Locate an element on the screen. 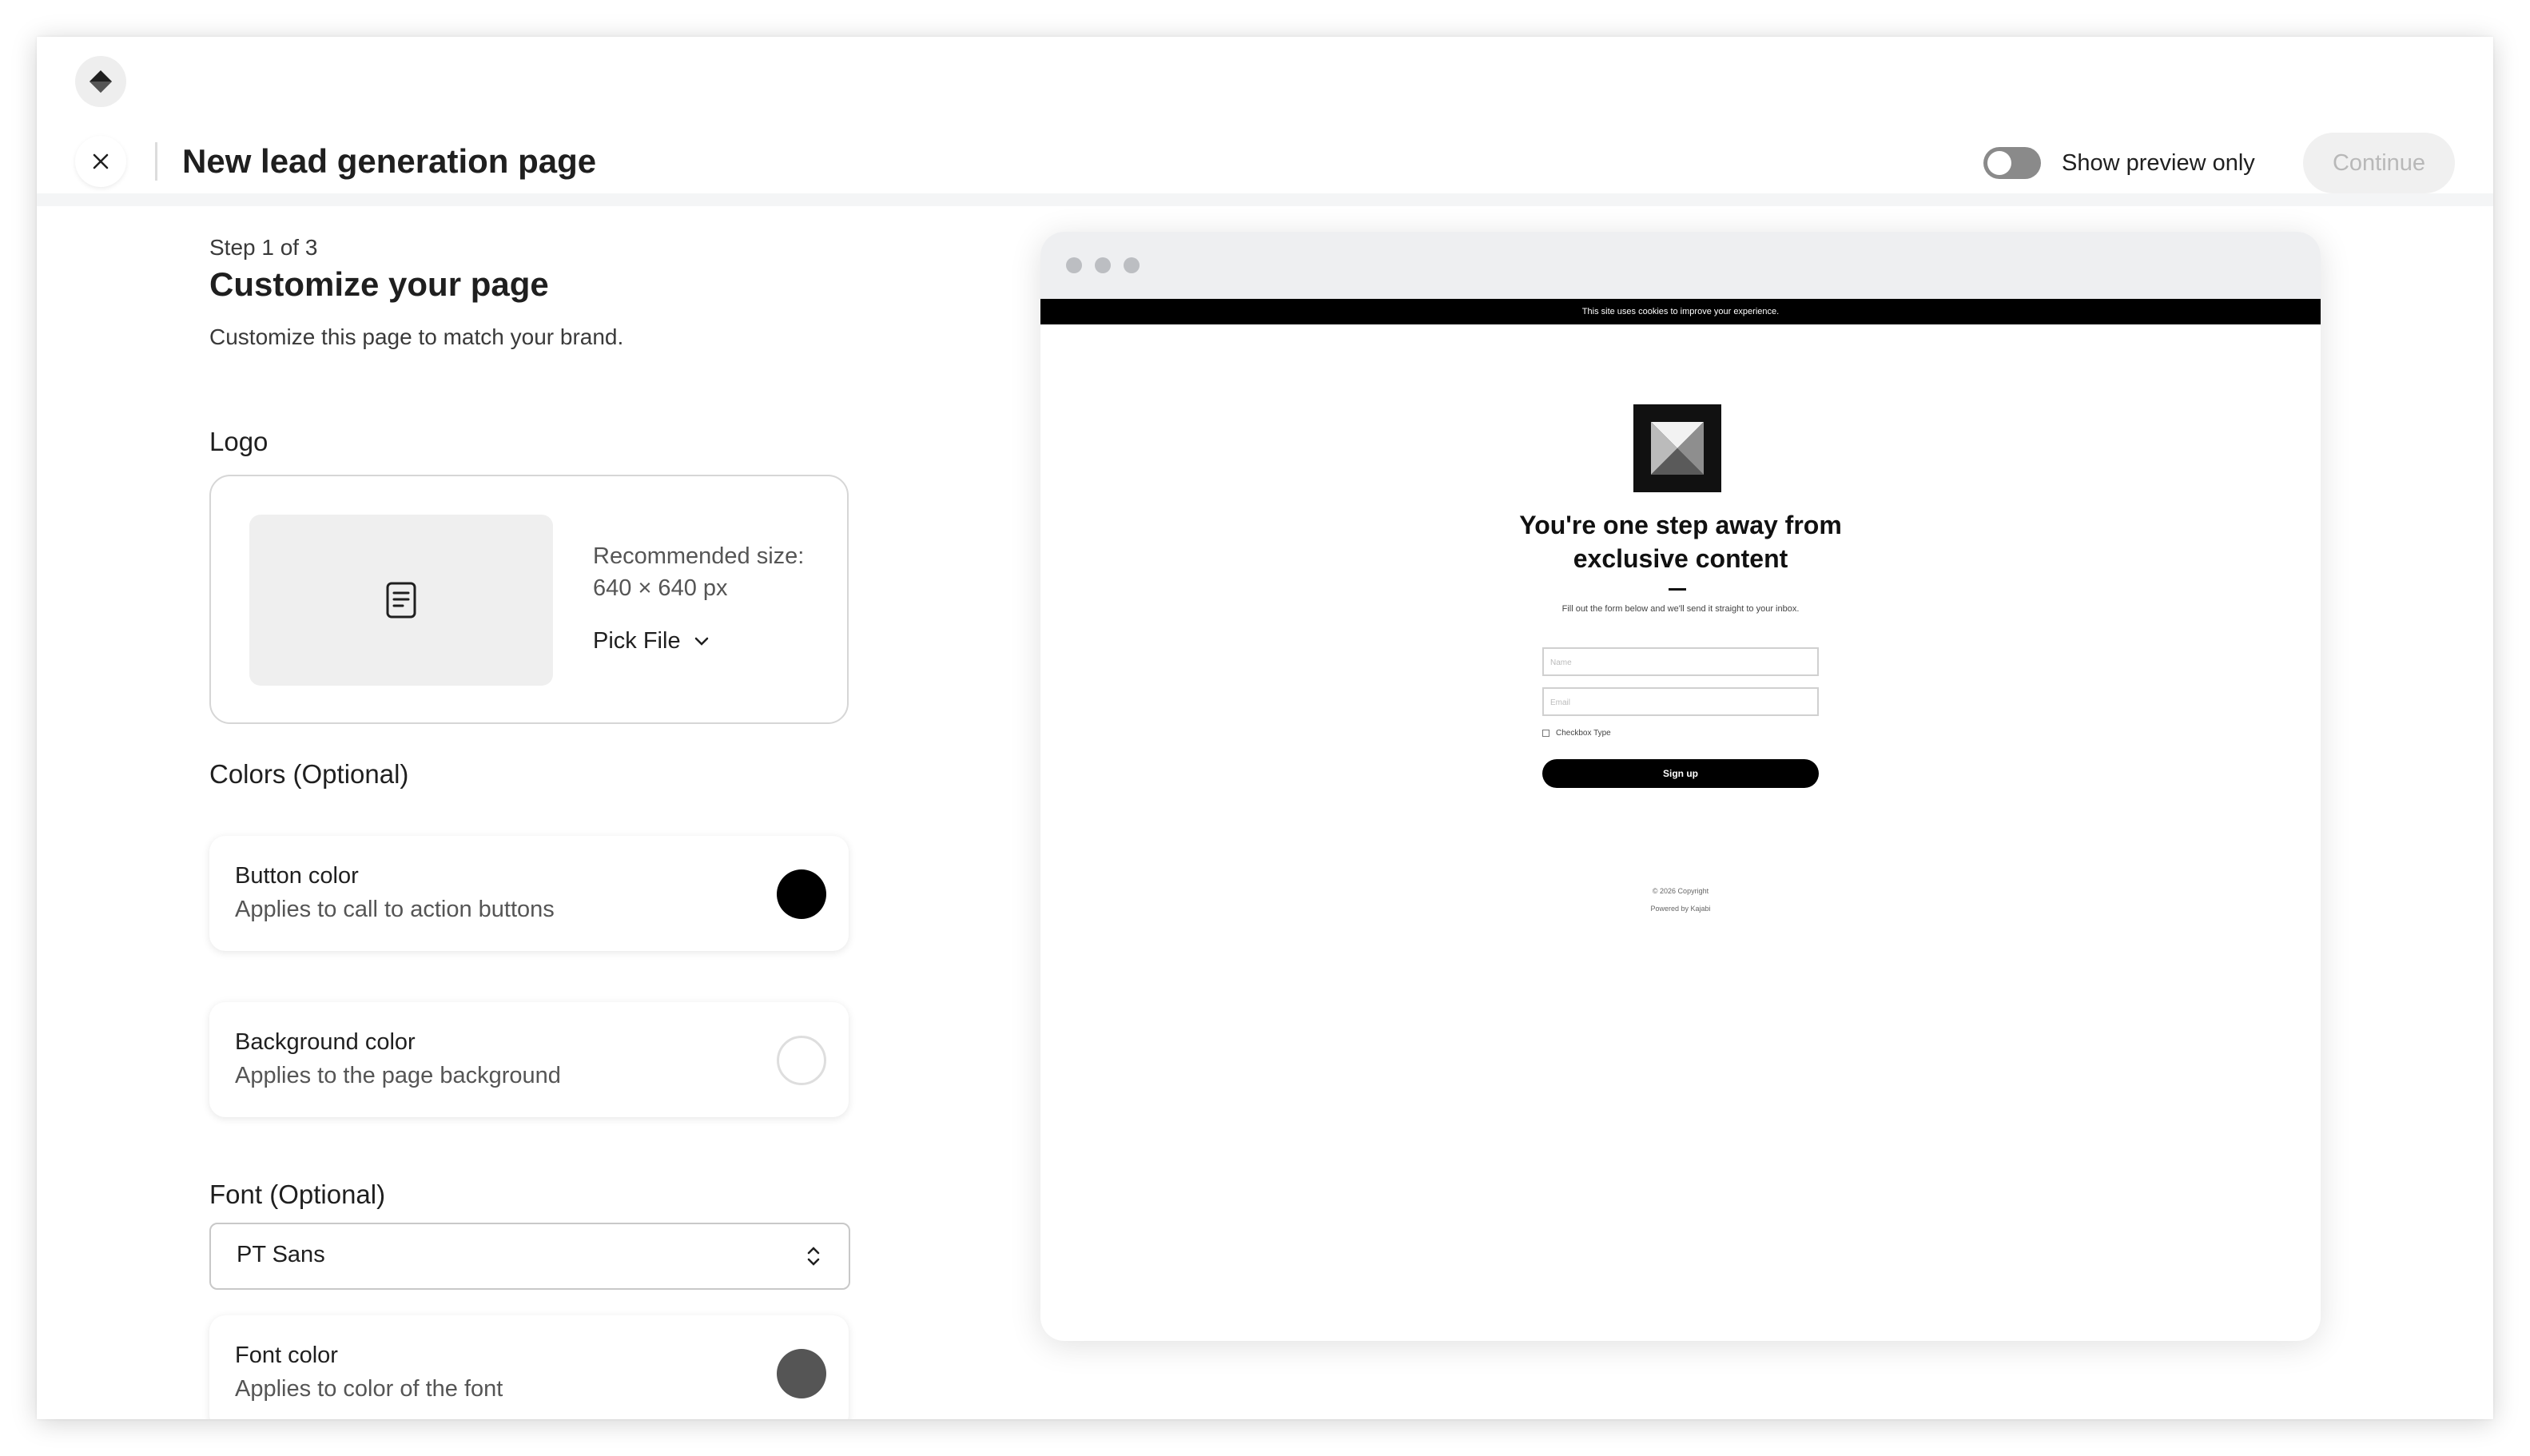  section-description: Customize this page to match your brand. is located at coordinates (417, 336).